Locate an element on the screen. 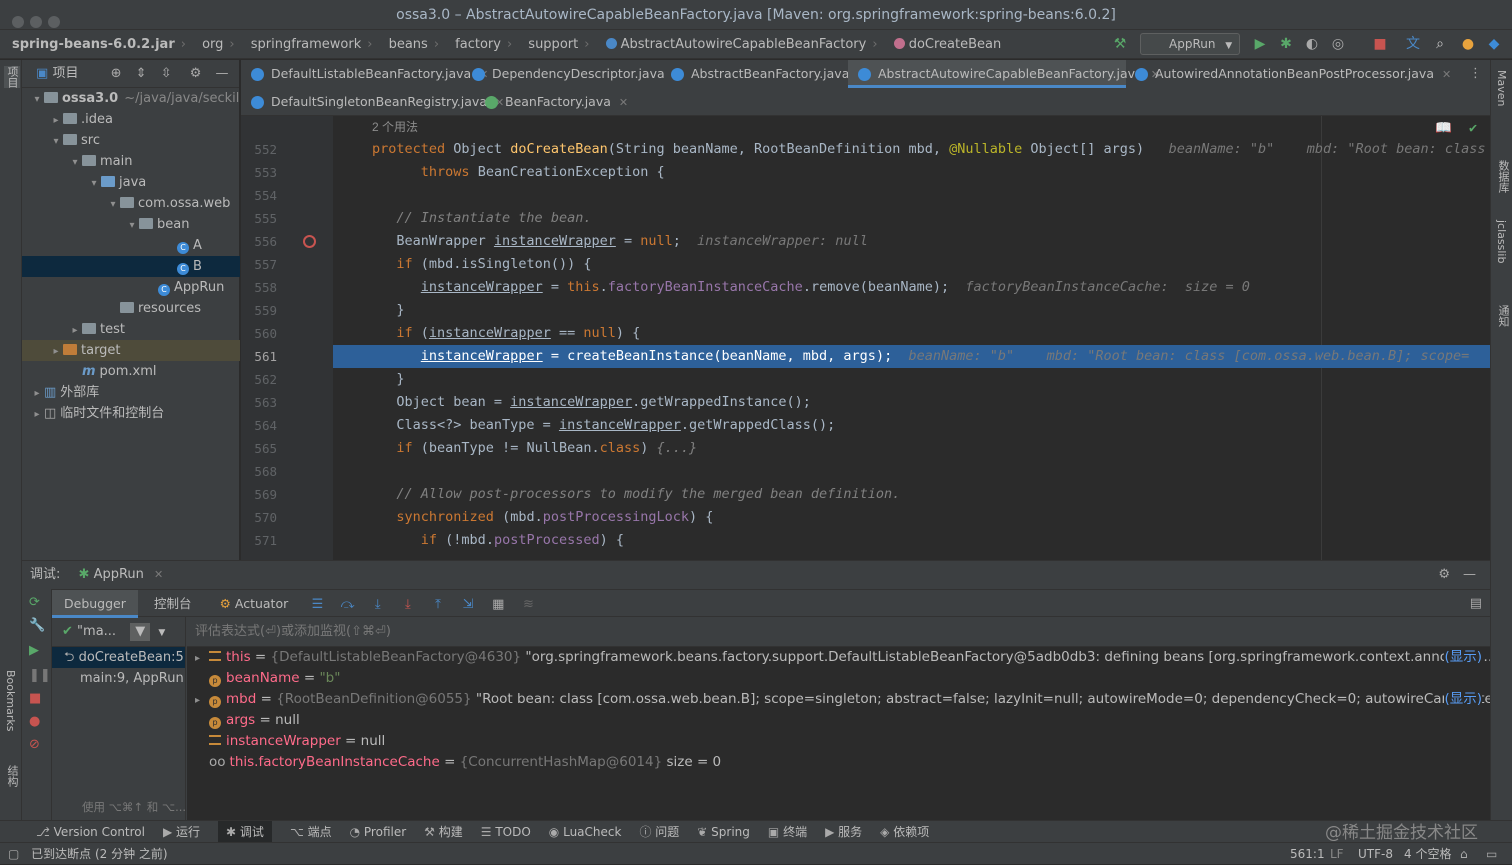  tree-item-target: ▸ target is located at coordinates (131, 350).